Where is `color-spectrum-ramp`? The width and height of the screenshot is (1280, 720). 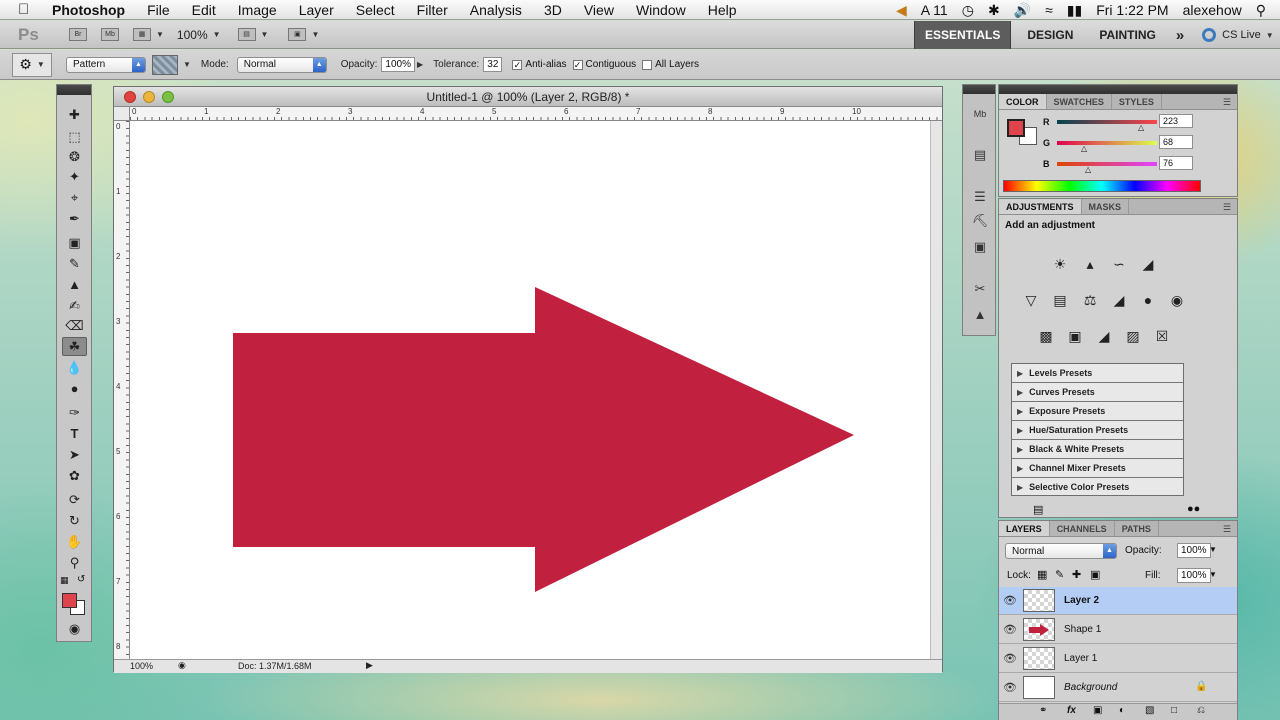
color-spectrum-ramp is located at coordinates (1102, 186).